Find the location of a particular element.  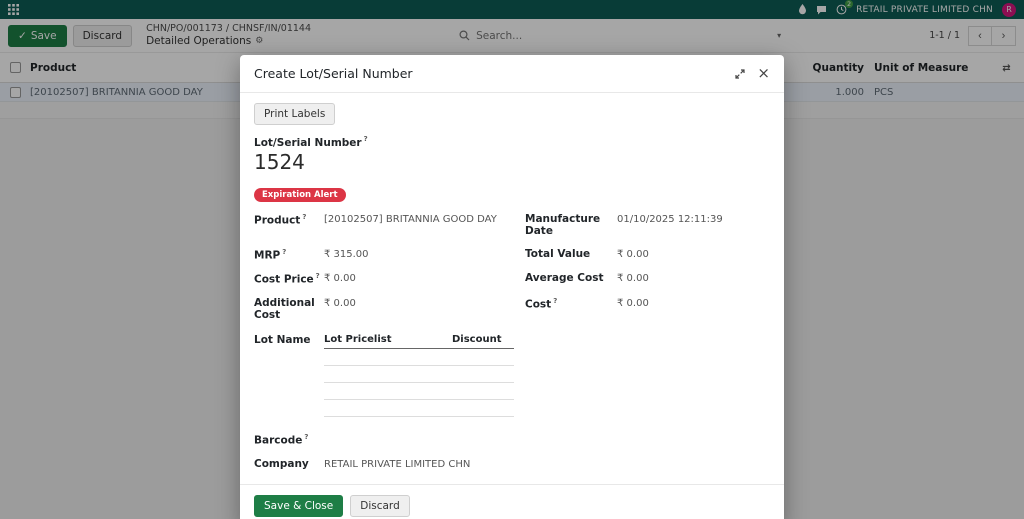

save-close-label: Save & Close is located at coordinates (299, 506).